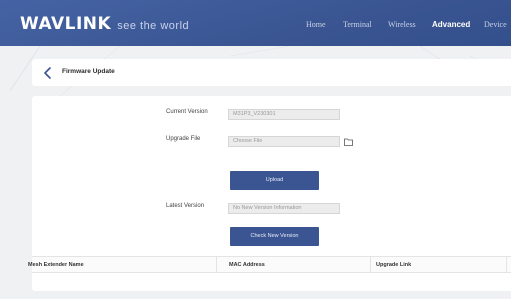  I want to click on current-version-label: Current Version, so click(187, 112).